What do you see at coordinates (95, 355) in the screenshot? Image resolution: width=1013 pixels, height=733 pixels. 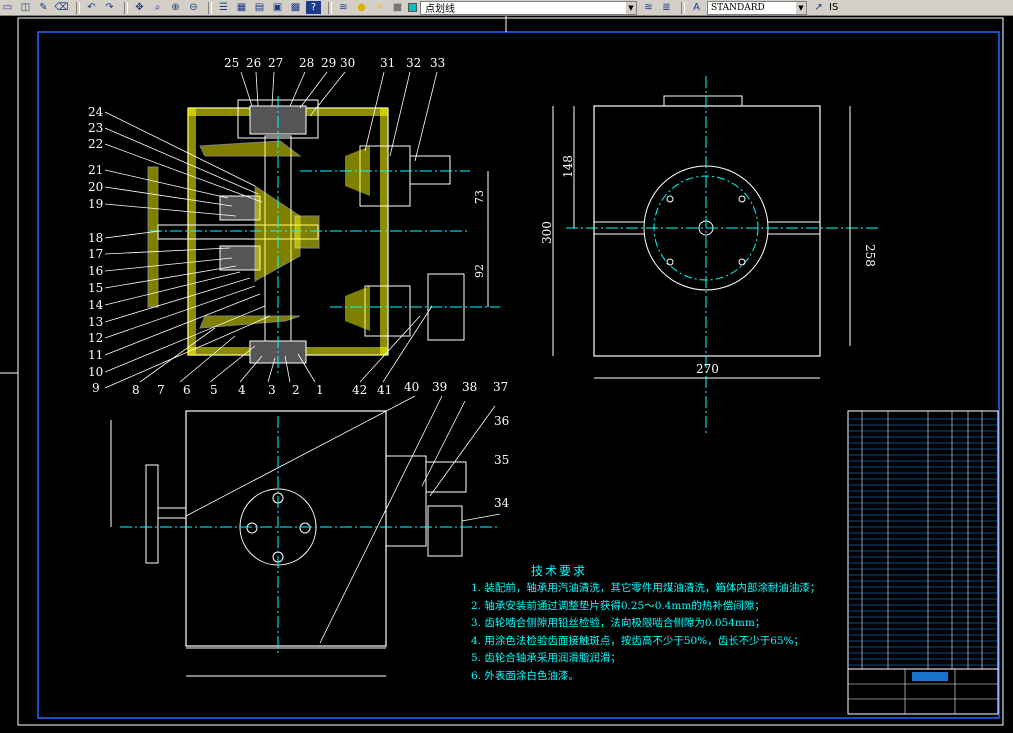 I see `part-label: 11` at bounding box center [95, 355].